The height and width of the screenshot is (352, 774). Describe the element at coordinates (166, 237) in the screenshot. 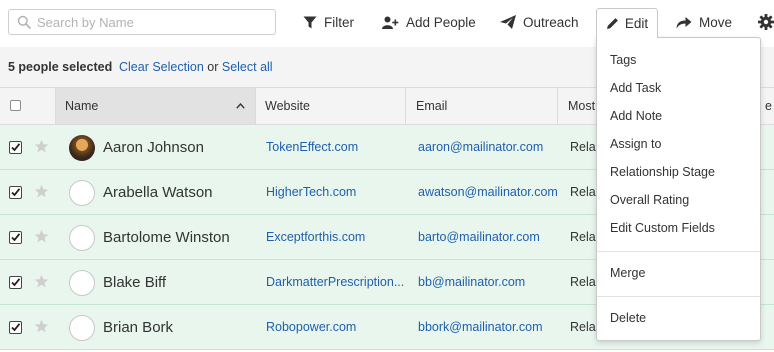

I see `person-name: Bartolome Winston` at that location.